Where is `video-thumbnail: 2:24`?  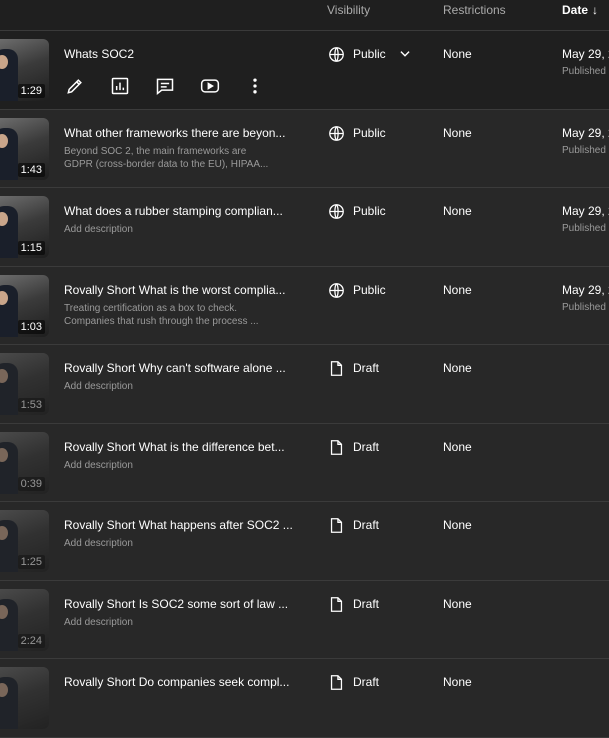 video-thumbnail: 2:24 is located at coordinates (24, 619).